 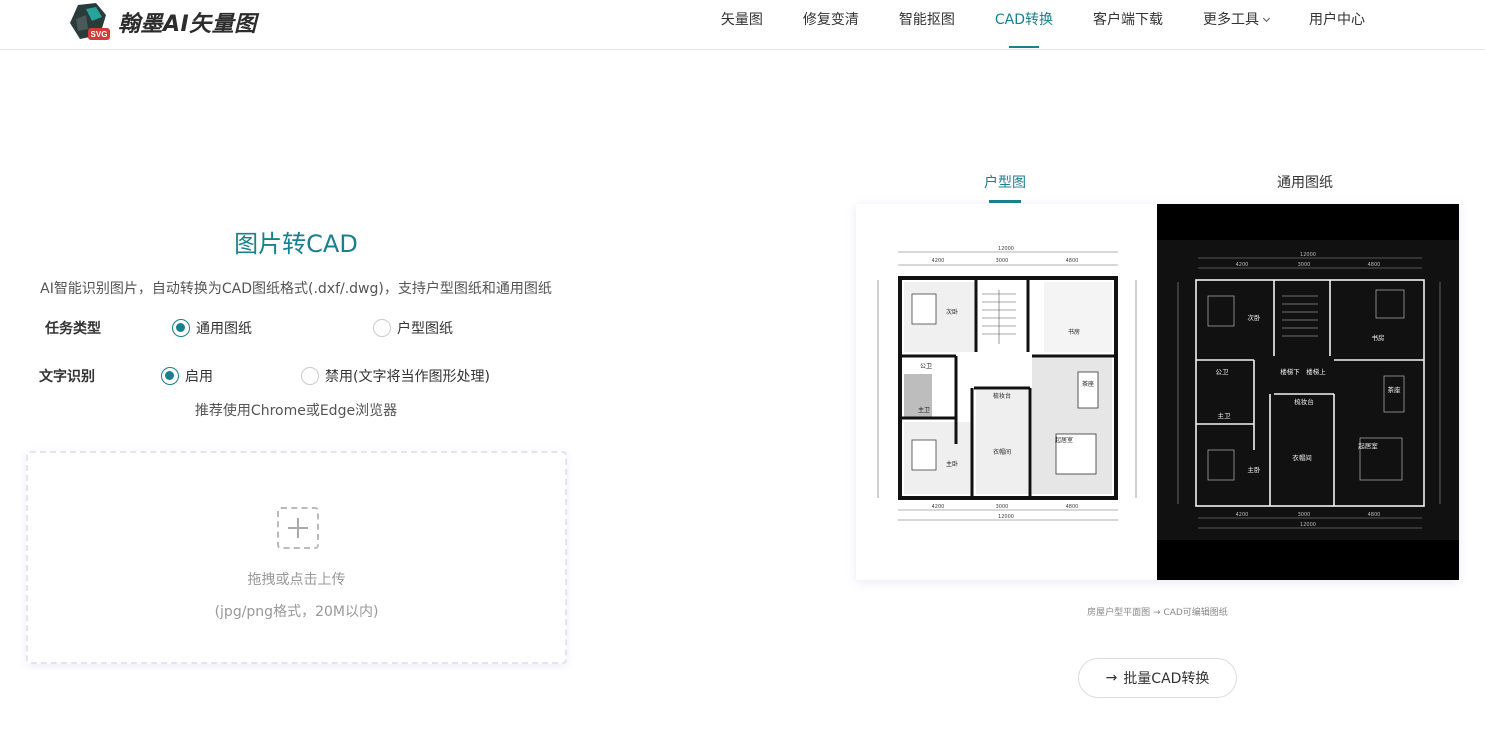 What do you see at coordinates (927, 25) in the screenshot?
I see `nav-cutout: 智能抠图` at bounding box center [927, 25].